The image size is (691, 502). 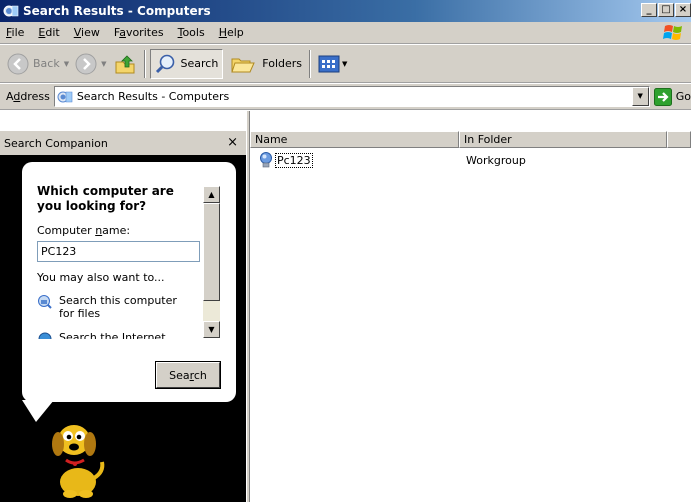 What do you see at coordinates (683, 96) in the screenshot?
I see `go-label: Go` at bounding box center [683, 96].